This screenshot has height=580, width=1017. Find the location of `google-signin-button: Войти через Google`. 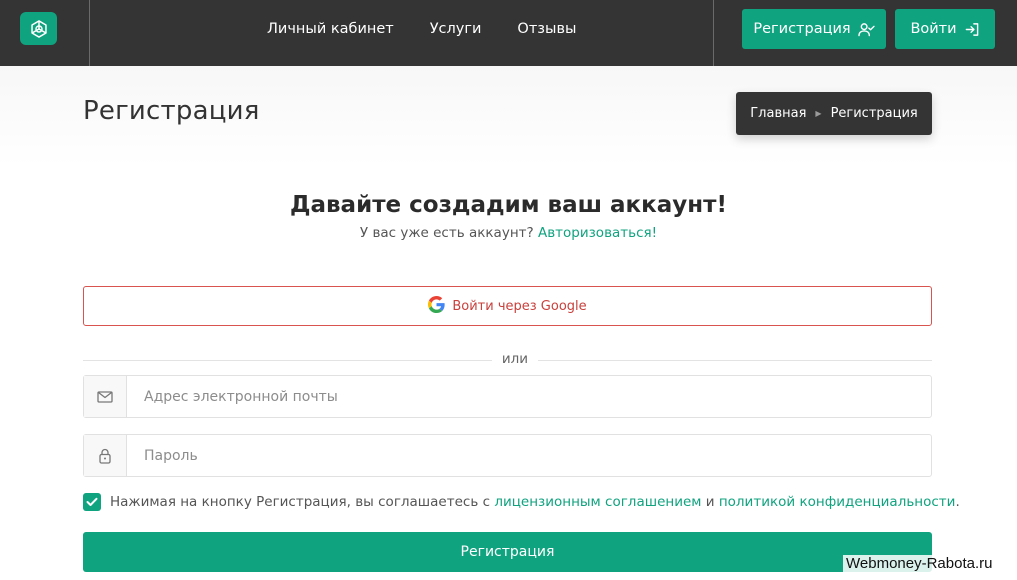

google-signin-button: Войти через Google is located at coordinates (507, 306).